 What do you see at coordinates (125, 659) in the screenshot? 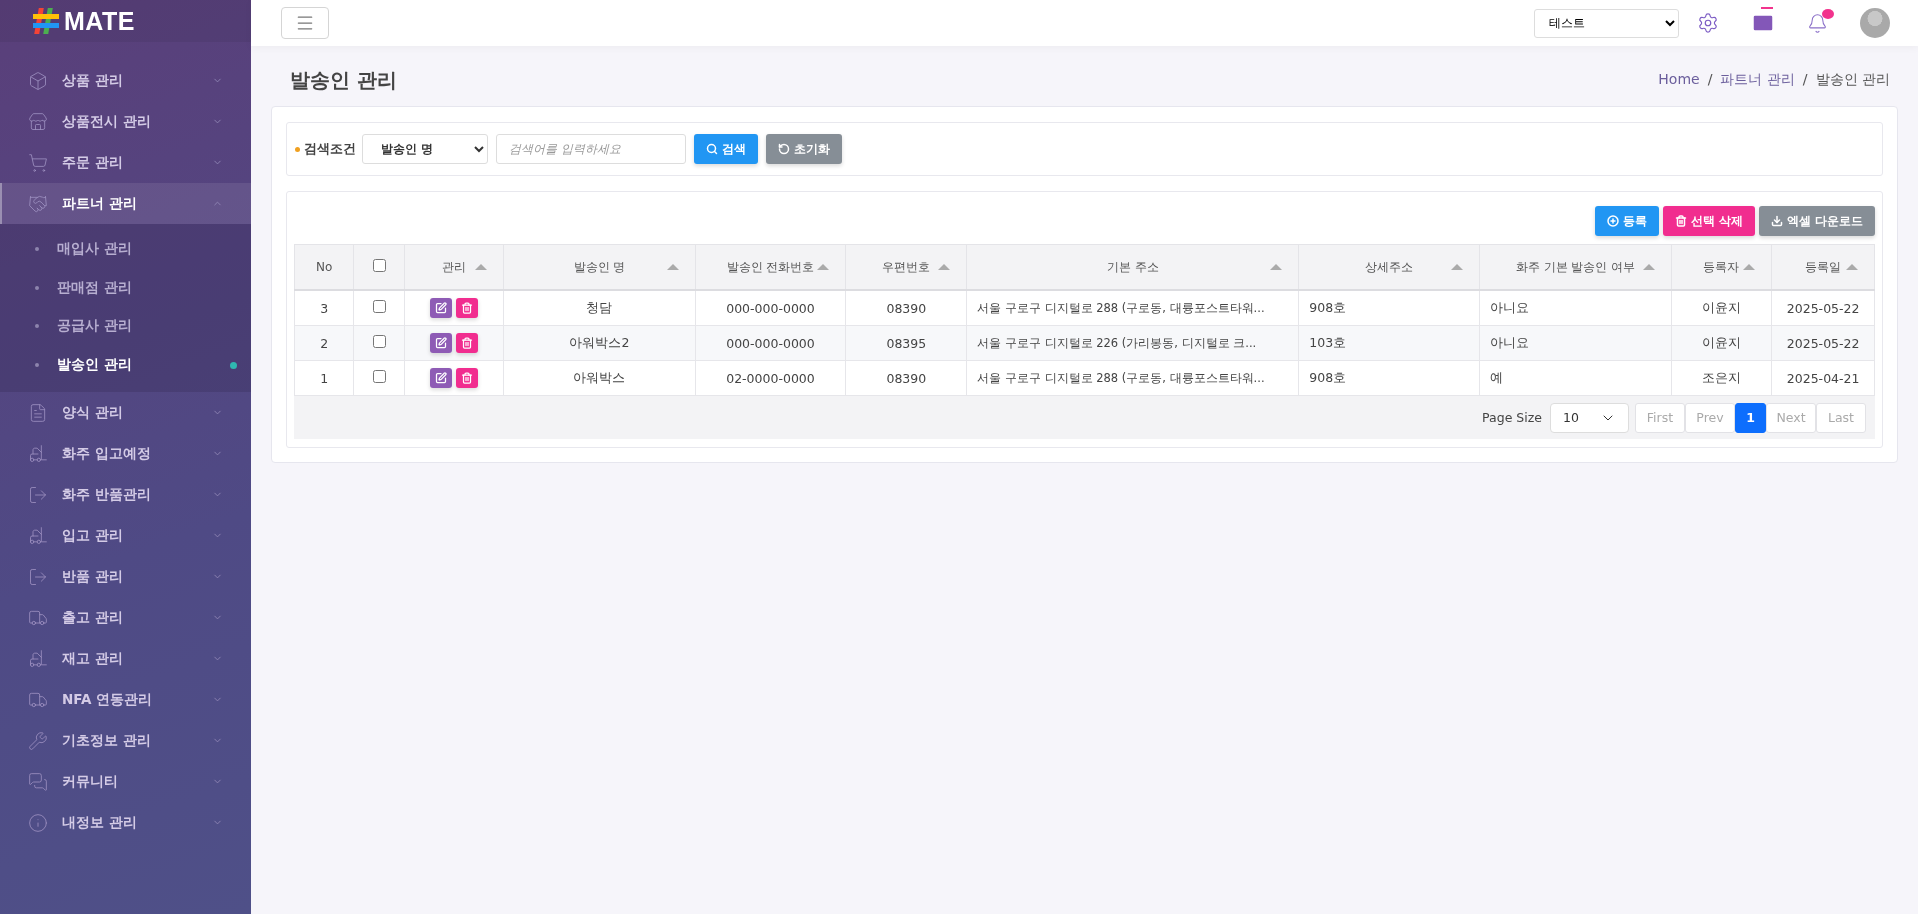
I see `sidebar-item: 재고 관리` at bounding box center [125, 659].